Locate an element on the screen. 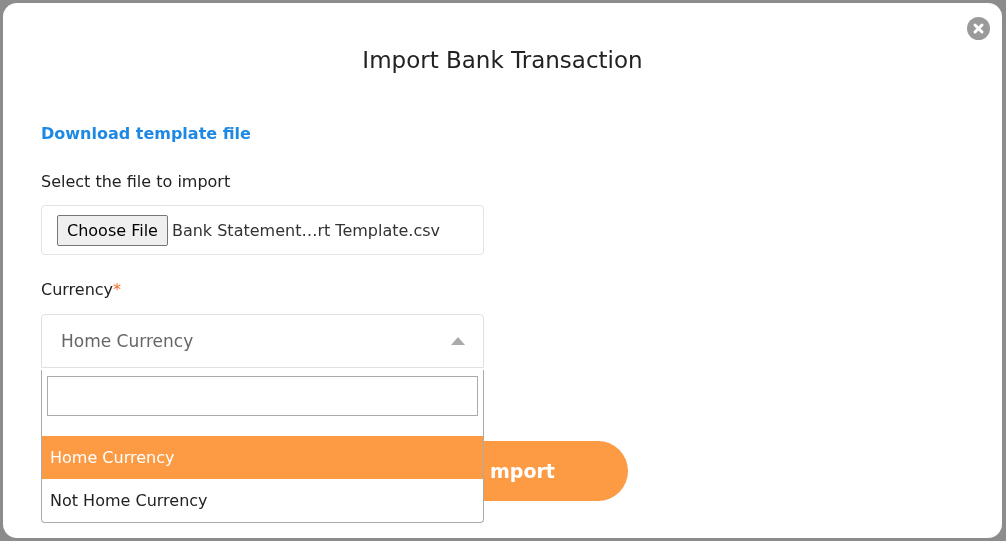 This screenshot has width=1006, height=541. selected-value: Home Currency is located at coordinates (127, 341).